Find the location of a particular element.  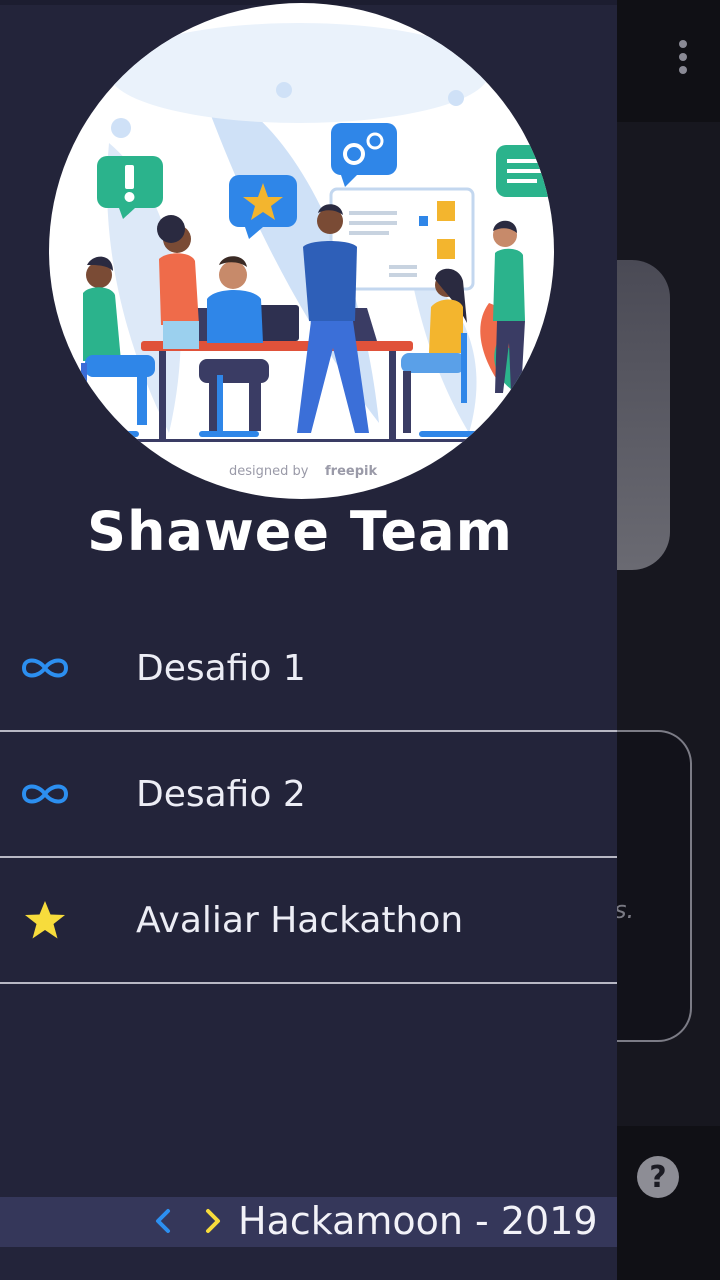

background-card-text: s. is located at coordinates (624, 910).